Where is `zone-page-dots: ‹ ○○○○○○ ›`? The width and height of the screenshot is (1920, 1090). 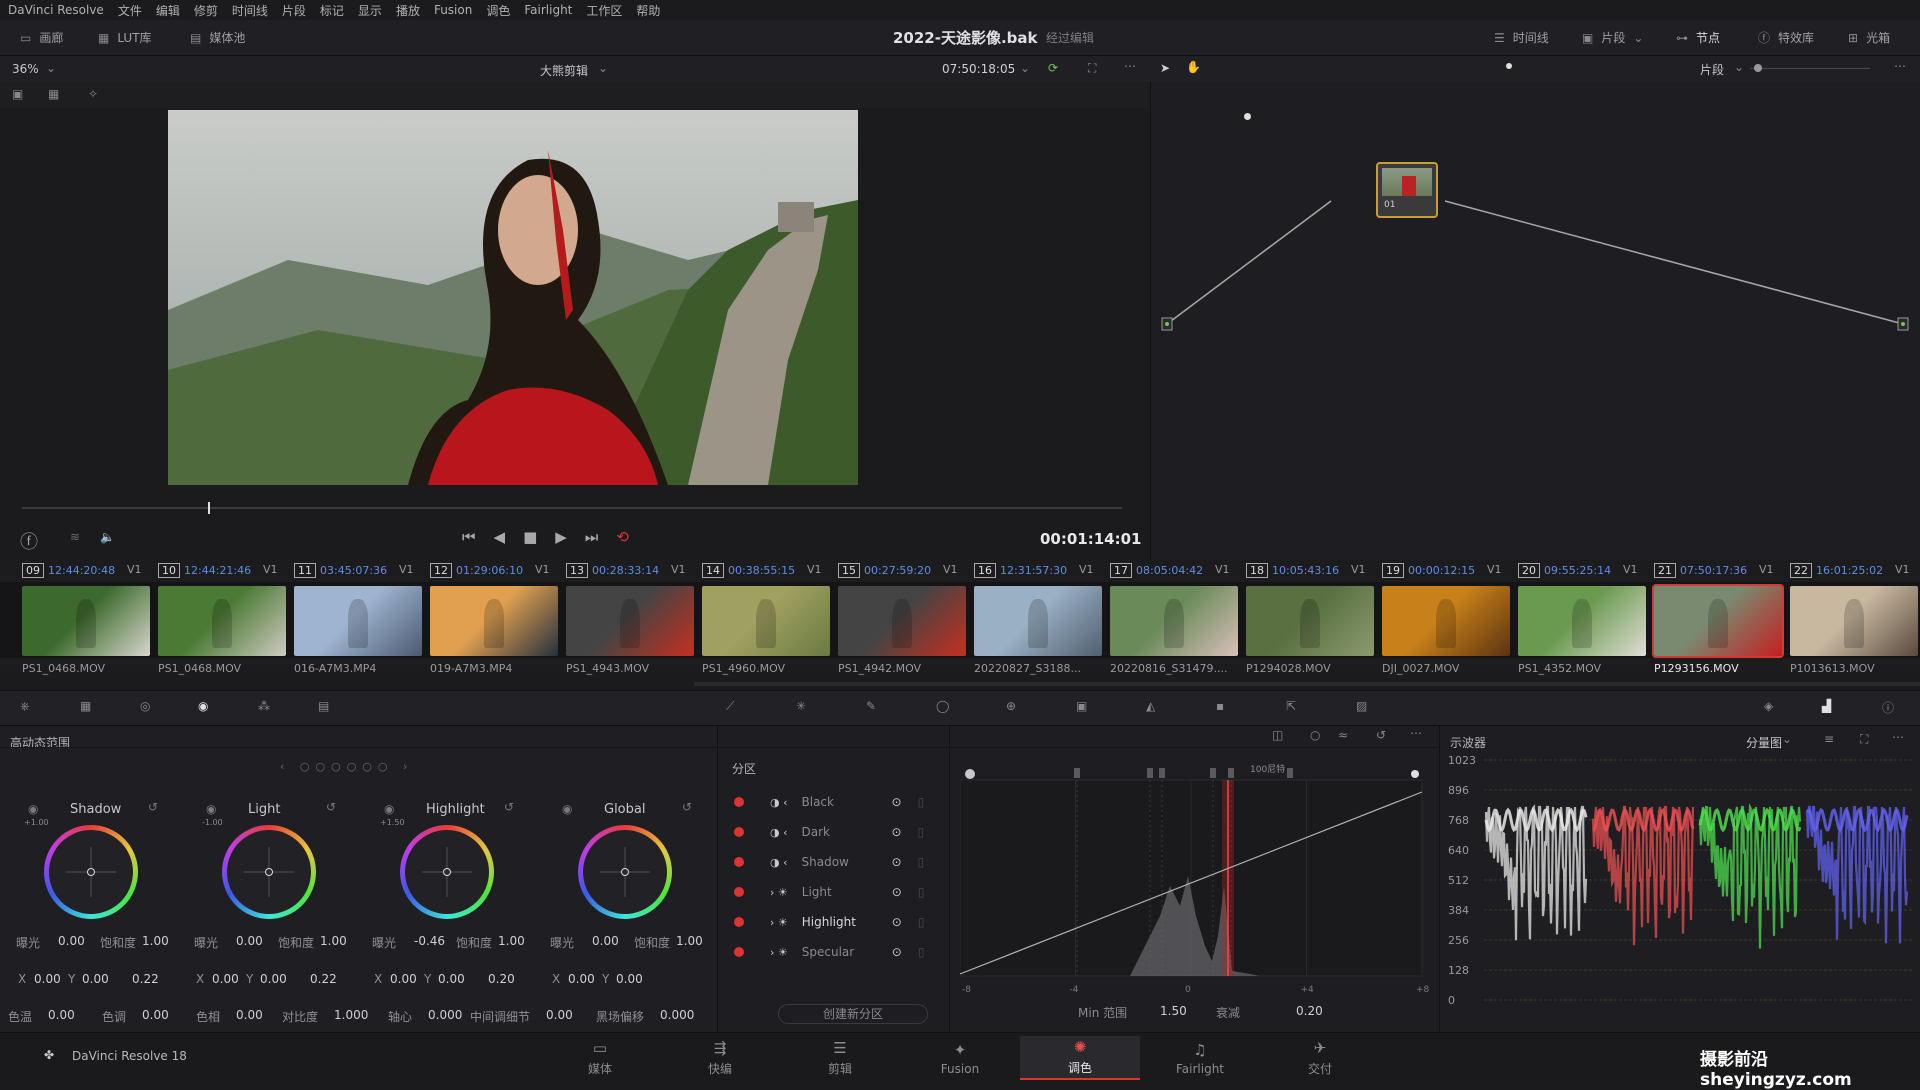 zone-page-dots: ‹ ○○○○○○ › is located at coordinates (346, 766).